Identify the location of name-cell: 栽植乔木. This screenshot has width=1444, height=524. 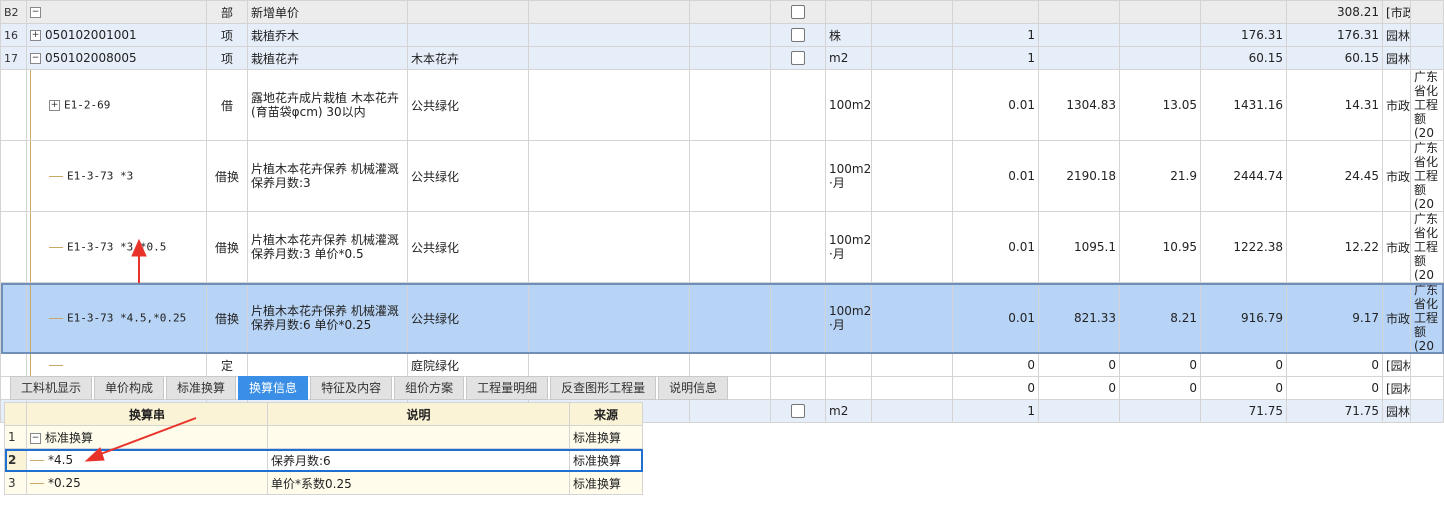
(327, 35).